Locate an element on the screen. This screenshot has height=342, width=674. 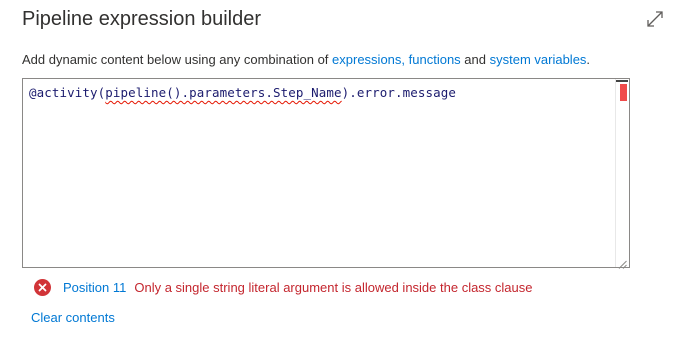
functions-link: functions is located at coordinates (435, 59).